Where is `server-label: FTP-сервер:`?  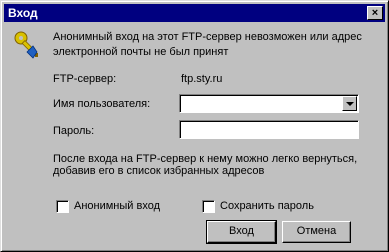
server-label: FTP-сервер: is located at coordinates (85, 79).